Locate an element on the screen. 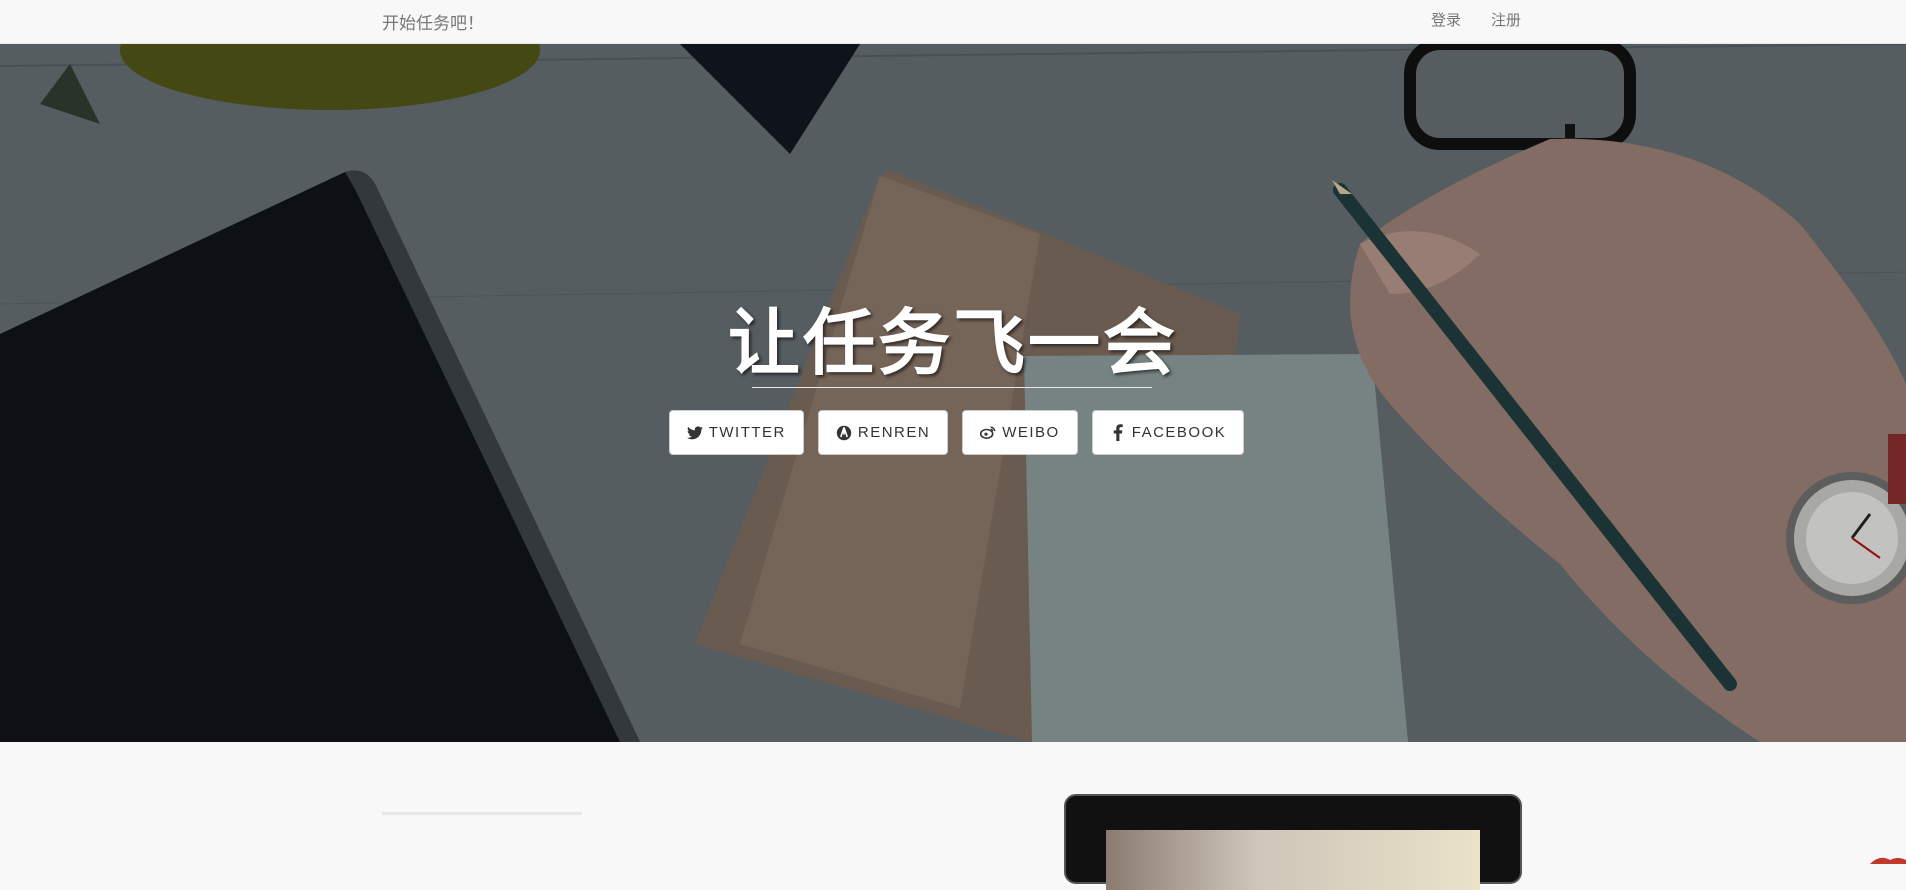 Image resolution: width=1906 pixels, height=890 pixels. tablet-image is located at coordinates (1293, 842).